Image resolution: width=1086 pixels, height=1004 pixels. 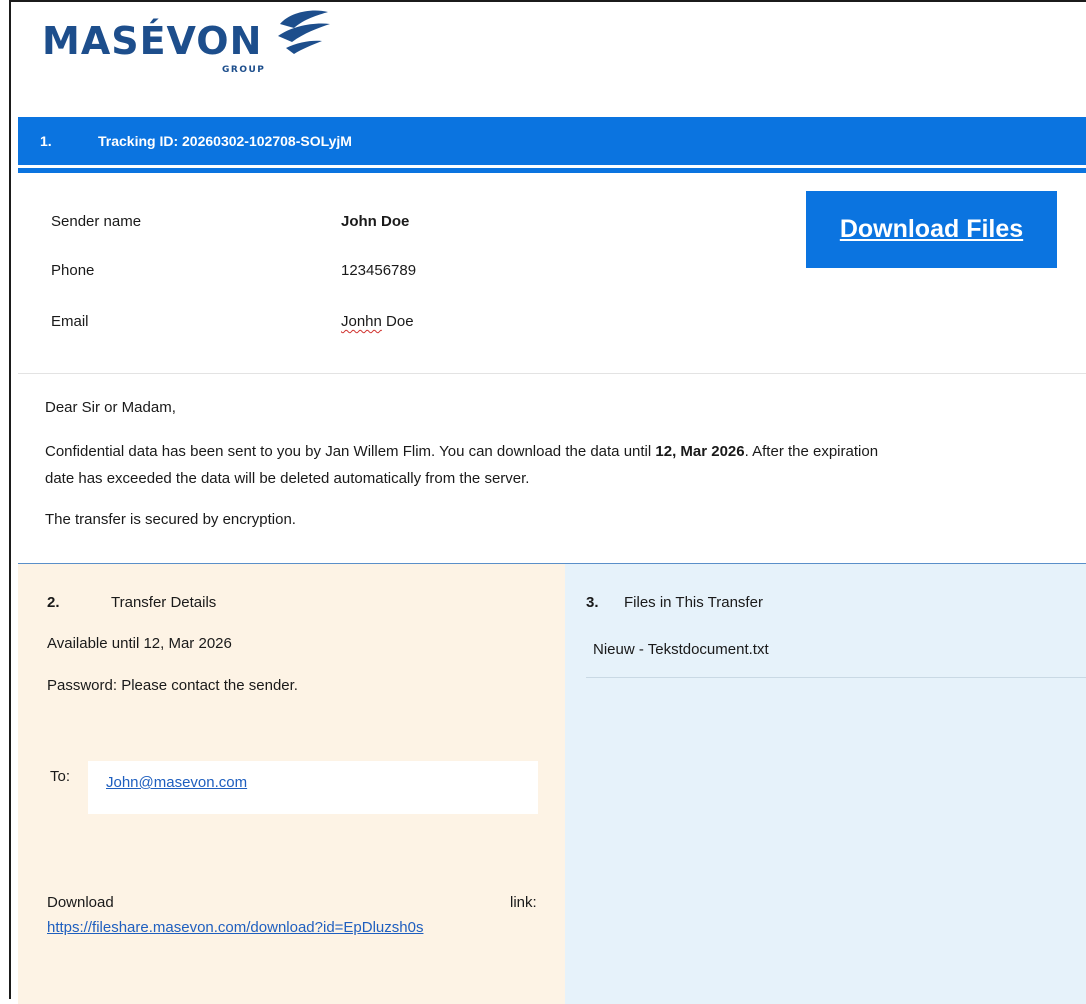 I want to click on divider, so click(x=552, y=373).